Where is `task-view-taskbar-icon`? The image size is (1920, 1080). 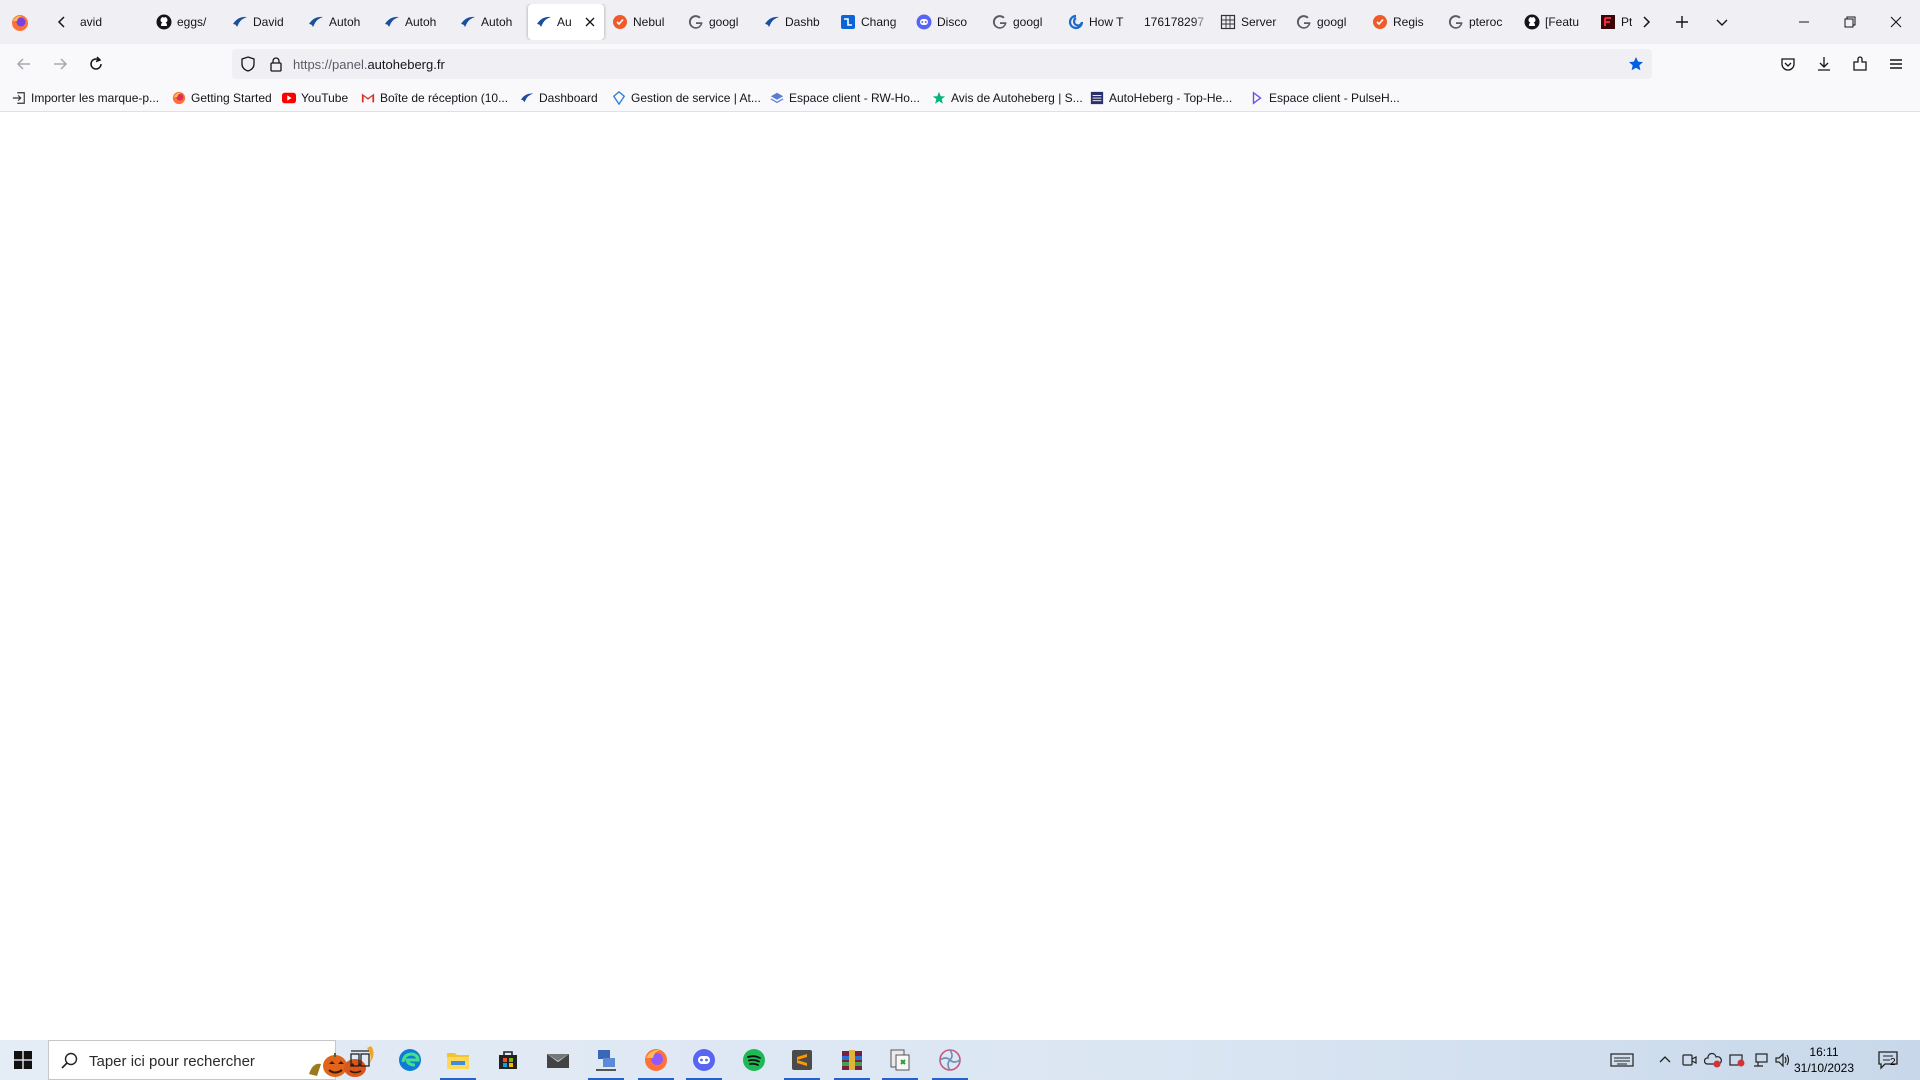 task-view-taskbar-icon is located at coordinates (360, 1060).